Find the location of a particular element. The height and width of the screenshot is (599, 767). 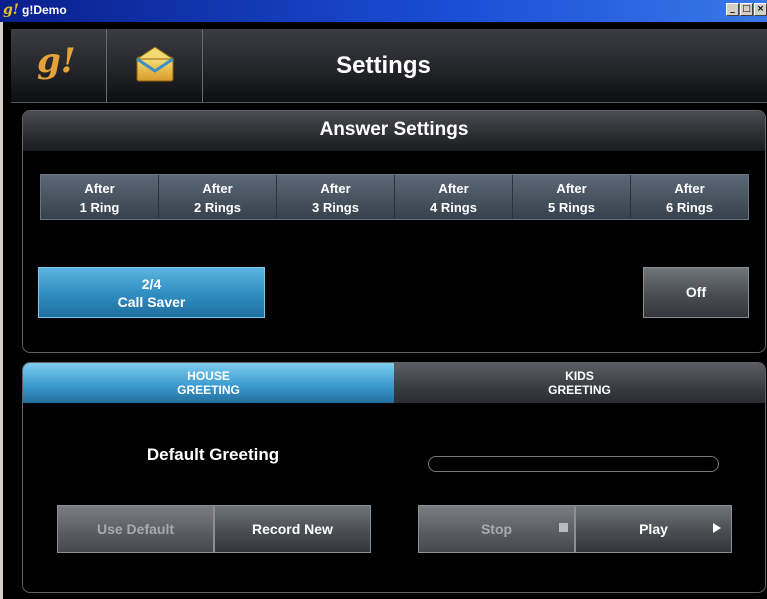

window-title: g!Demo is located at coordinates (44, 10).